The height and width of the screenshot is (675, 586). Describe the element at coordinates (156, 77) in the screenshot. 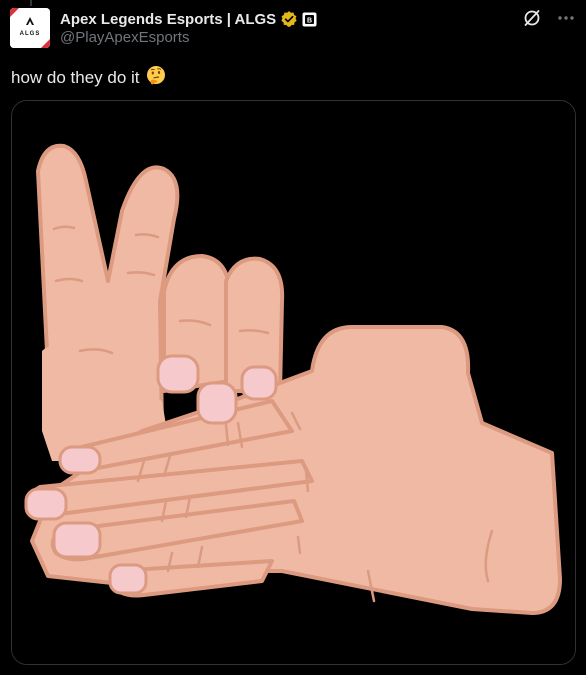

I see `thinking-face-emoji-icon` at that location.